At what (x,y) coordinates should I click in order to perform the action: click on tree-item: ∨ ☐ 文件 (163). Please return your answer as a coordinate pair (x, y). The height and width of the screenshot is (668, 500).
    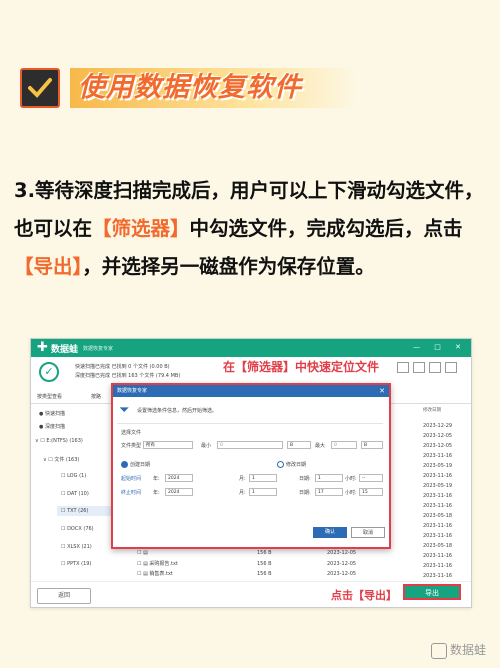
    Looking at the image, I should click on (61, 459).